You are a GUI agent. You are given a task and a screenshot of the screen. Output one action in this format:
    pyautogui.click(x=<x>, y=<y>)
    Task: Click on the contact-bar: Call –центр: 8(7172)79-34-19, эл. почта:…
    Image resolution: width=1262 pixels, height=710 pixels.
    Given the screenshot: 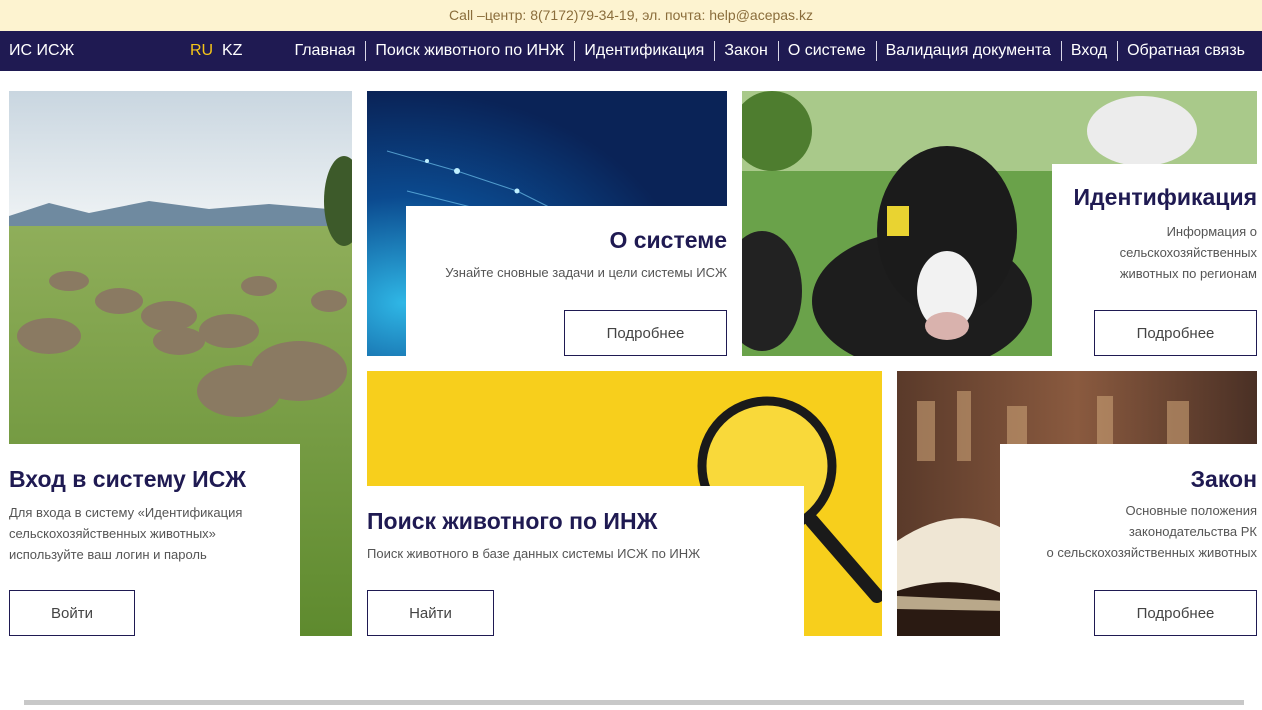 What is the action you would take?
    pyautogui.click(x=631, y=15)
    